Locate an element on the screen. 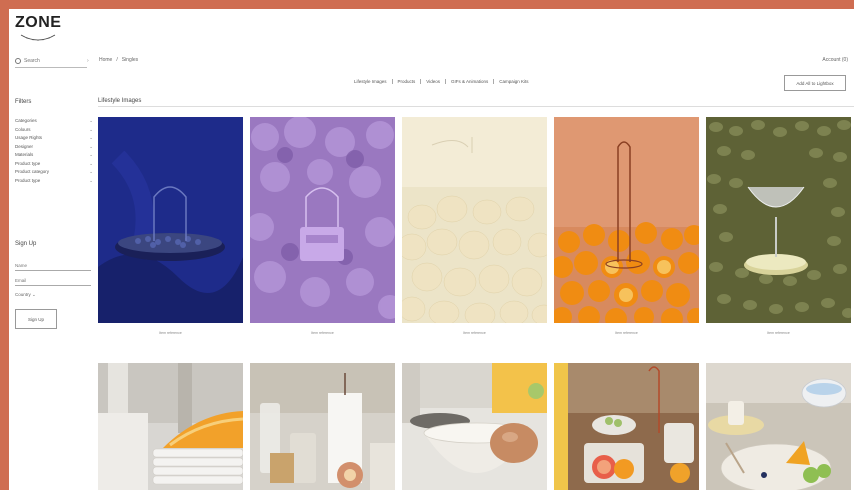 This screenshot has width=854, height=490. filter-label: Categories is located at coordinates (26, 120).